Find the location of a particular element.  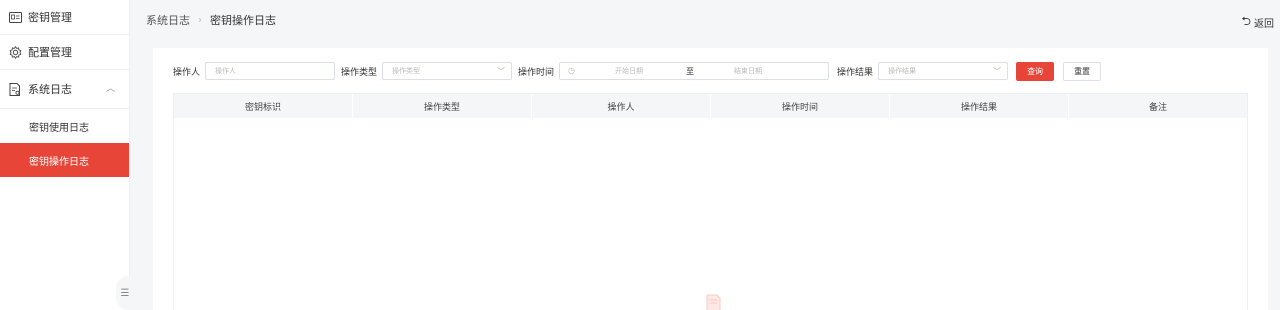

breadcrumb-current: 密钥操作日志 is located at coordinates (243, 20).